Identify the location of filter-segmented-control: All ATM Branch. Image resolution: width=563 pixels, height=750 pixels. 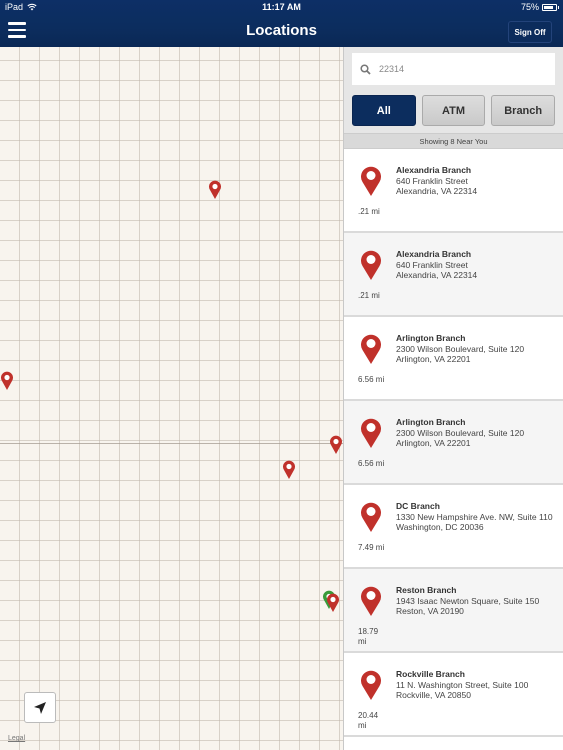
(453, 111).